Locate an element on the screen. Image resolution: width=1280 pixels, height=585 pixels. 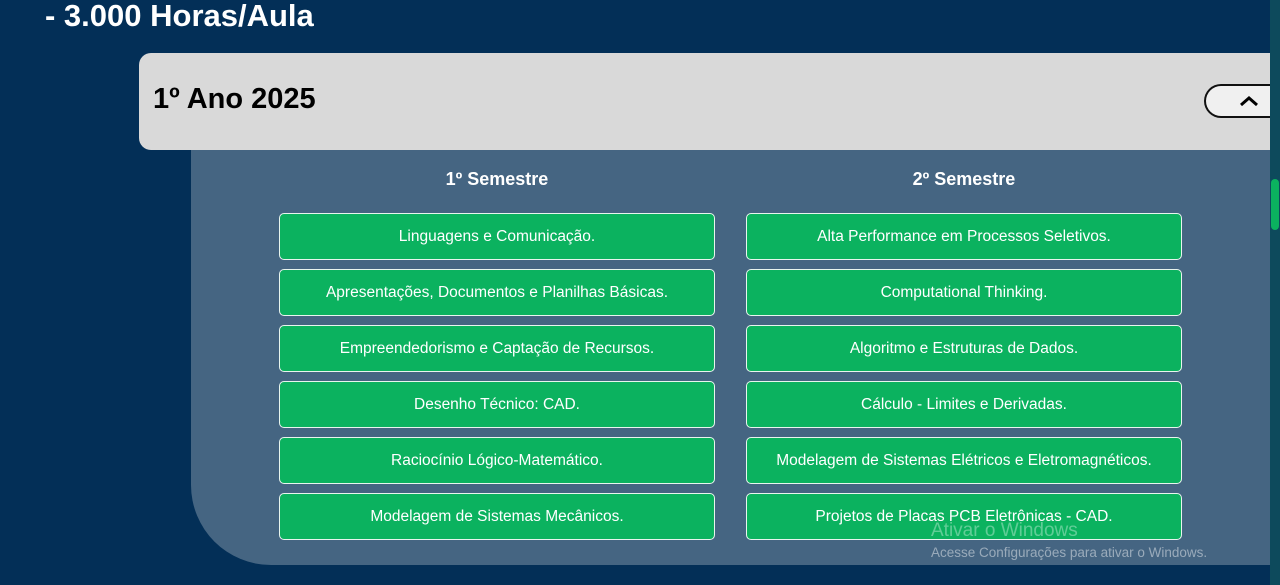
semester-title: 2º Semestre is located at coordinates (964, 179).